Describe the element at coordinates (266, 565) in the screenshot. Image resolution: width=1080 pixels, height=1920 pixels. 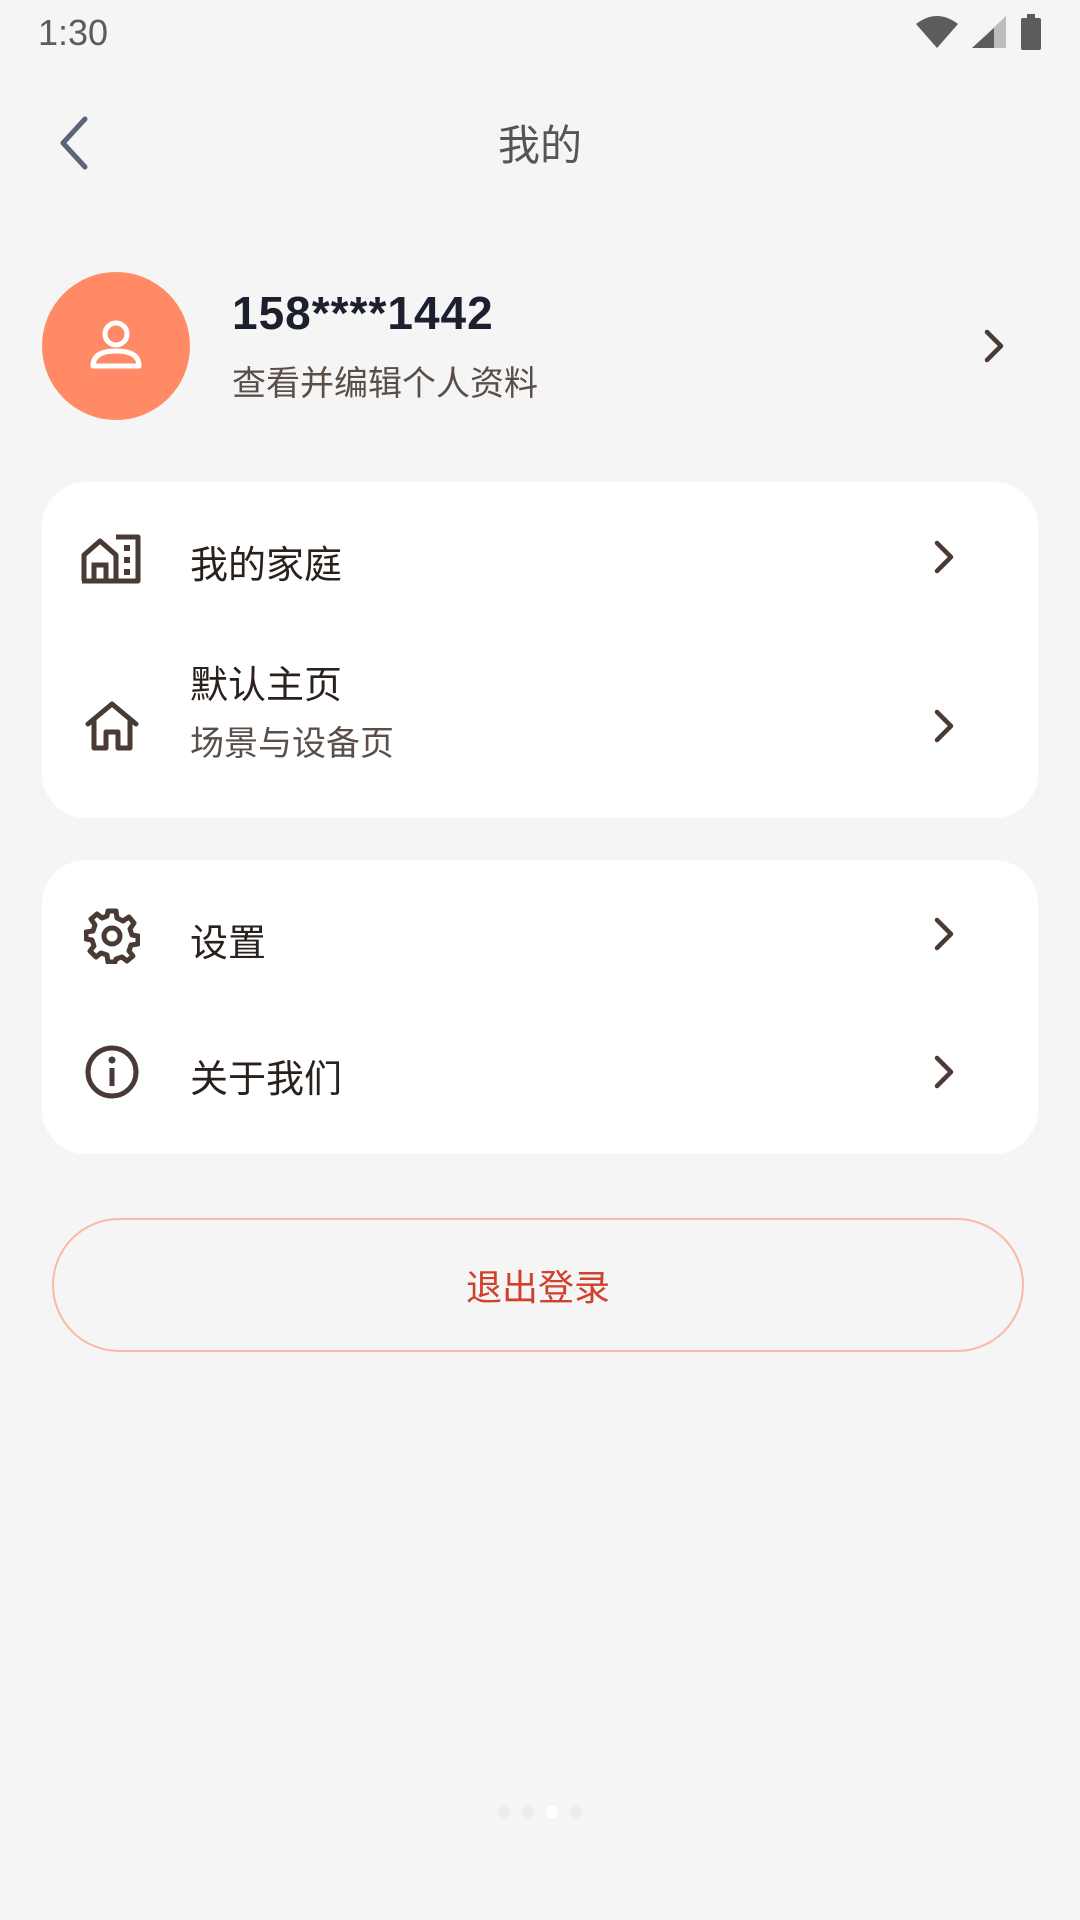
I see `menu-item-label: 我的家庭` at that location.